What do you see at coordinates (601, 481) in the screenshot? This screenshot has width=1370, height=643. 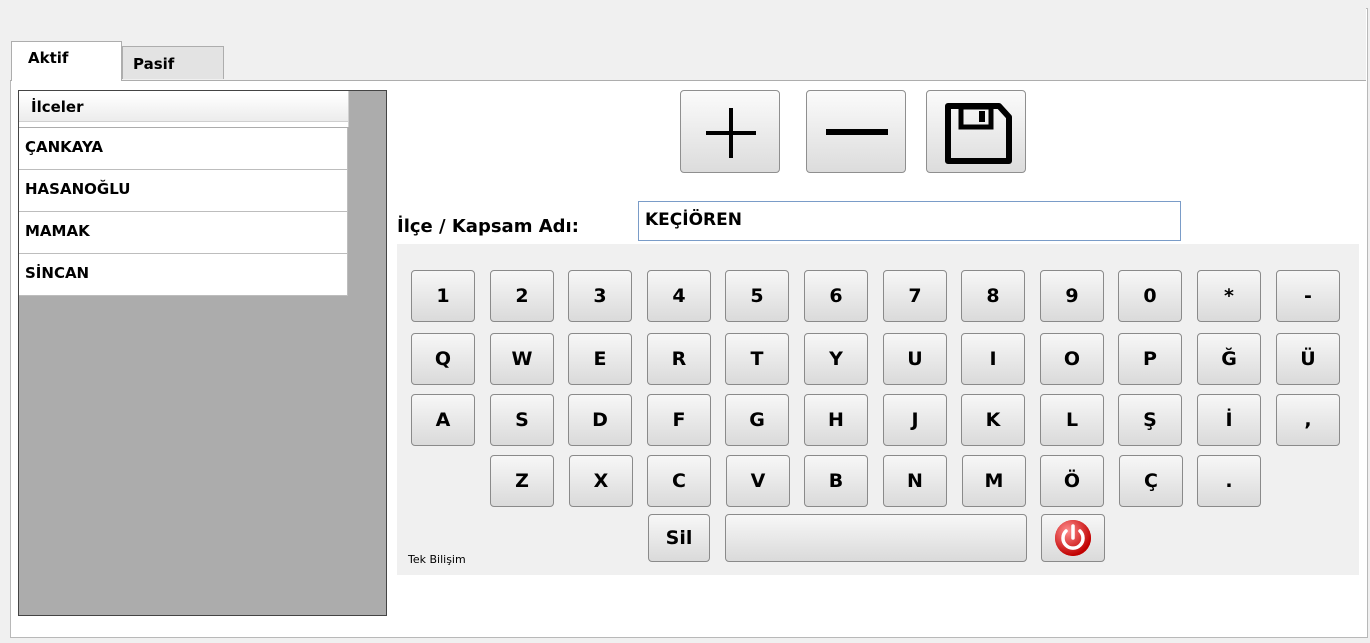 I see `key: X` at bounding box center [601, 481].